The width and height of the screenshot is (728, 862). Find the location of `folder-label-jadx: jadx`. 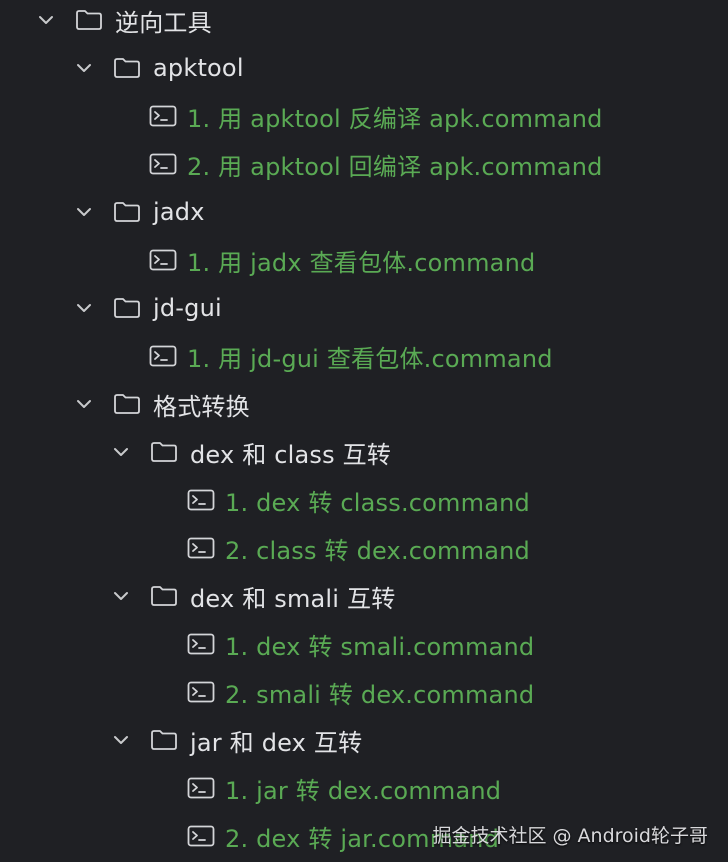

folder-label-jadx: jadx is located at coordinates (179, 212).